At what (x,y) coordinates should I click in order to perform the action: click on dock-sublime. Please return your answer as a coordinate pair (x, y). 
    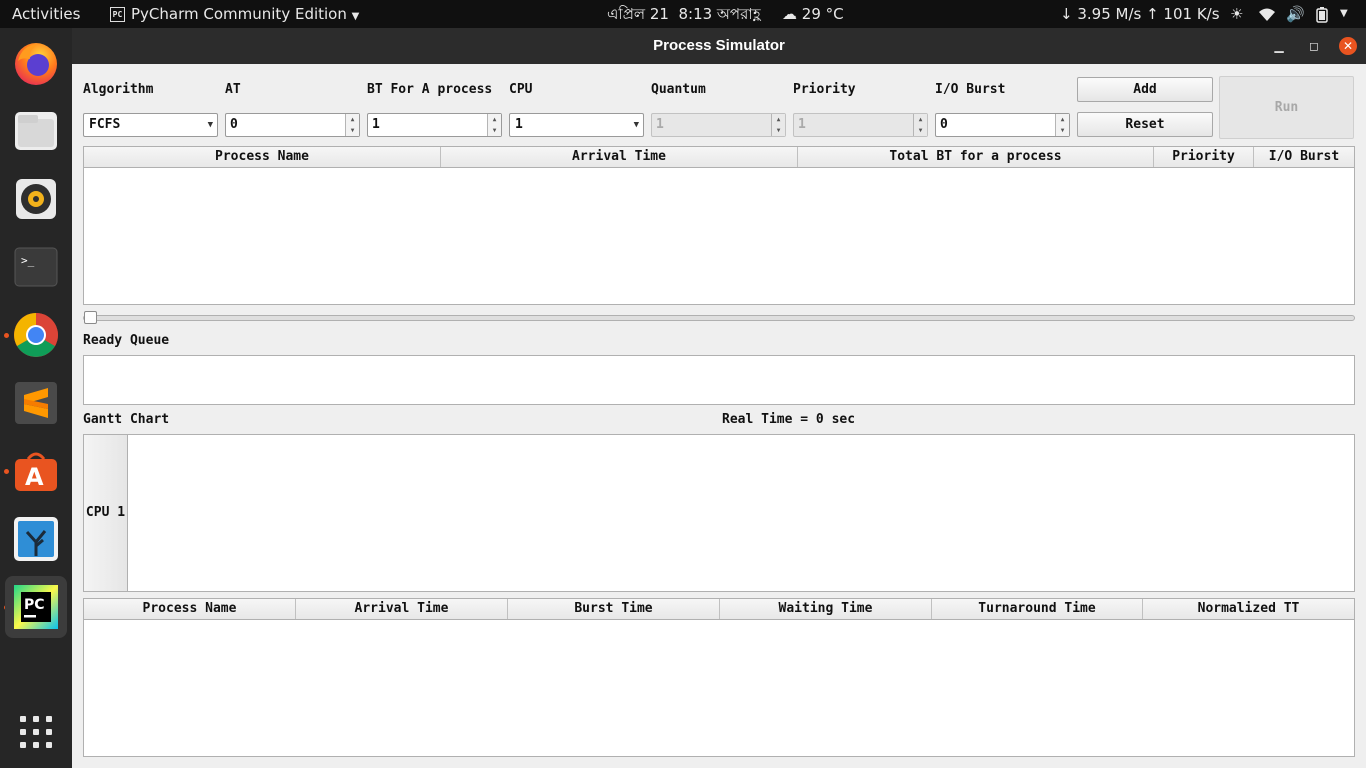
    Looking at the image, I should click on (36, 403).